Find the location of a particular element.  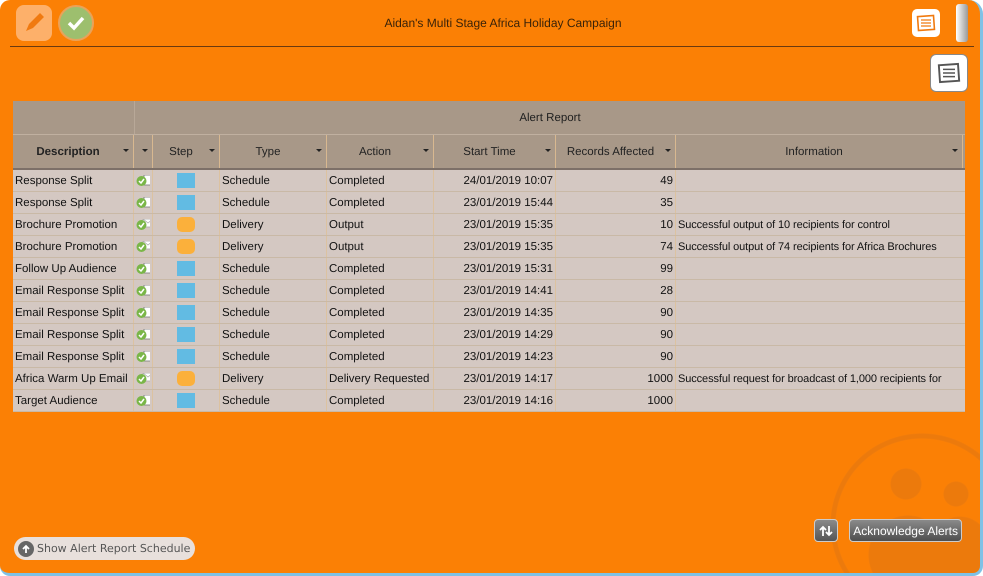

table-cell: 10 is located at coordinates (616, 224).